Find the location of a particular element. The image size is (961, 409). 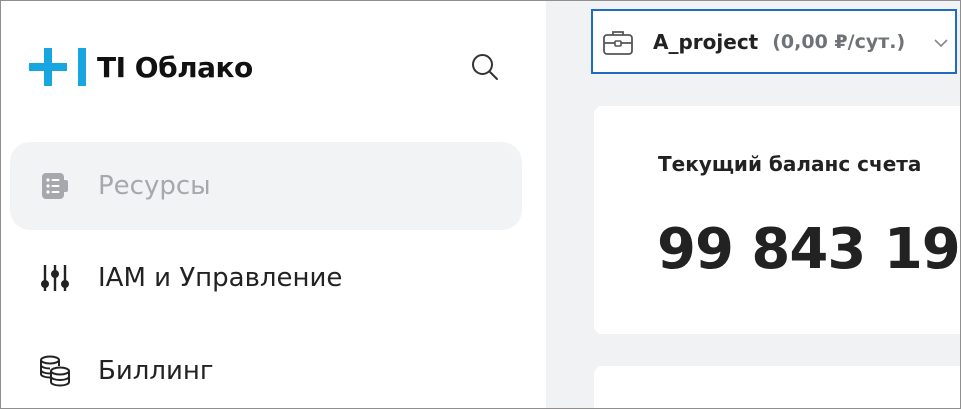

sidebar-item-label: IAM и Управление is located at coordinates (220, 278).